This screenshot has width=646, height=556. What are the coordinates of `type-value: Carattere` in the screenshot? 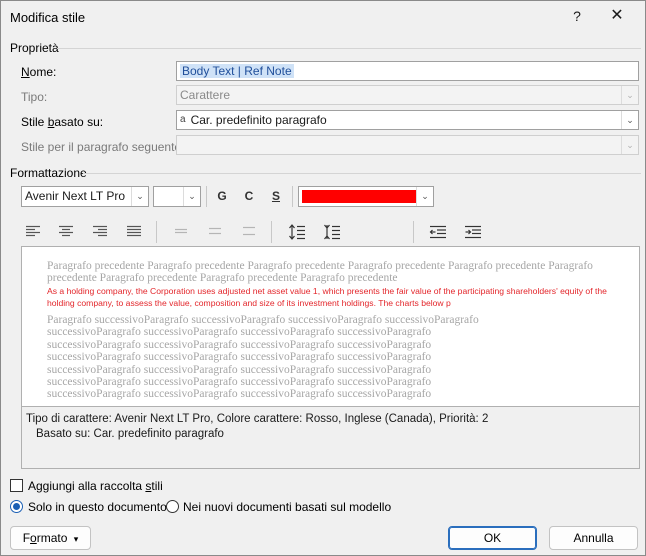 It's located at (205, 95).